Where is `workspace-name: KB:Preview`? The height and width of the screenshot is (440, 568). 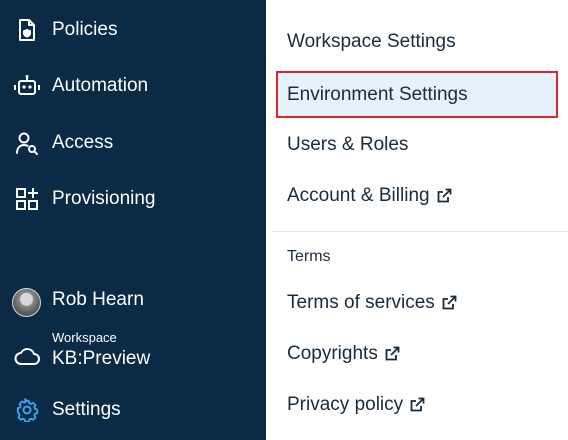
workspace-name: KB:Preview is located at coordinates (101, 358).